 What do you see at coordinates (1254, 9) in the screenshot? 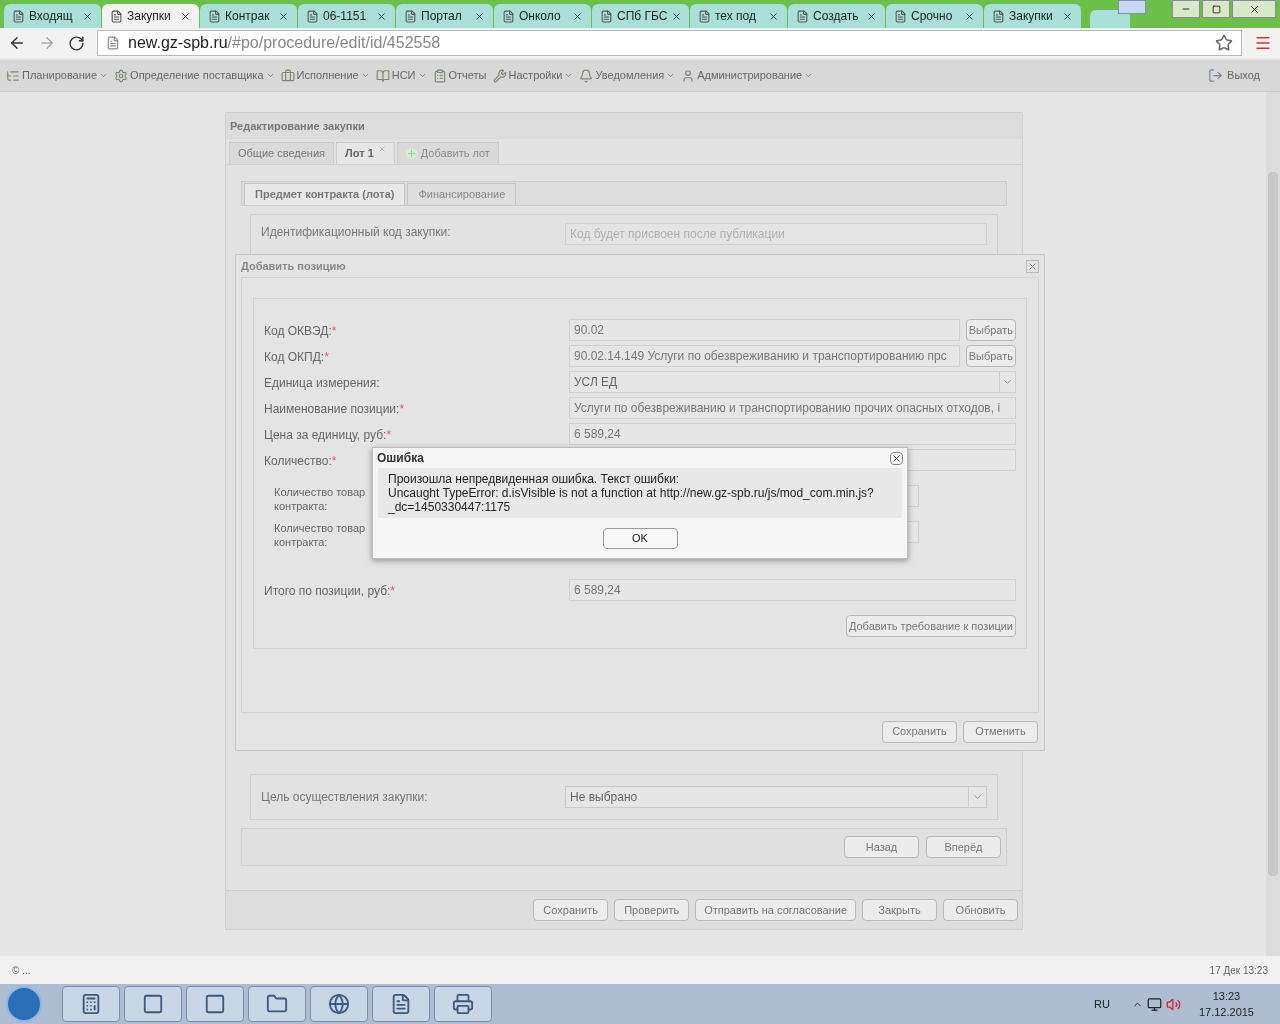
I see `close-button` at bounding box center [1254, 9].